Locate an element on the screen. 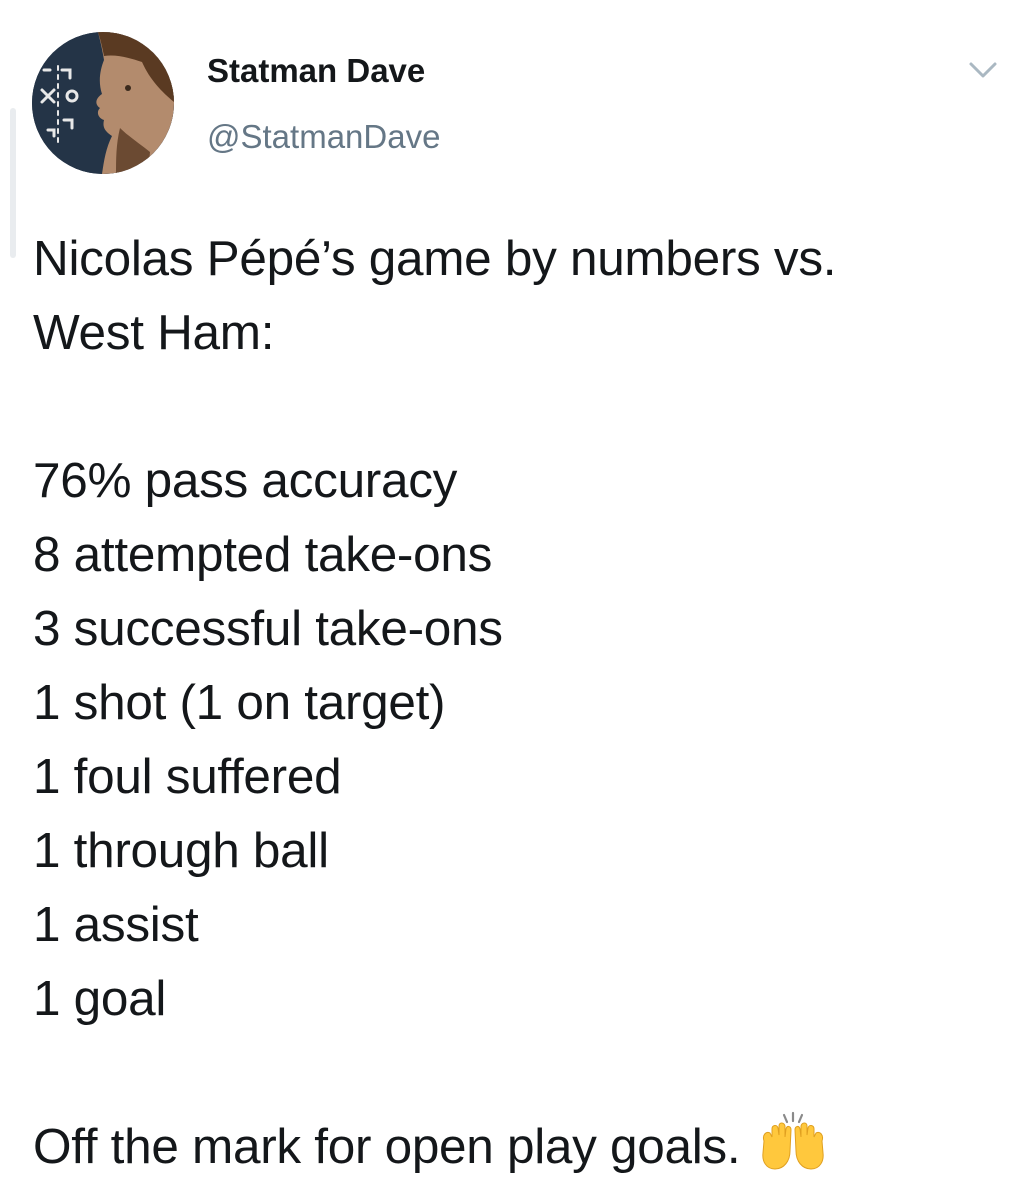  stat-line: 3 successful take-ons is located at coordinates (268, 628).